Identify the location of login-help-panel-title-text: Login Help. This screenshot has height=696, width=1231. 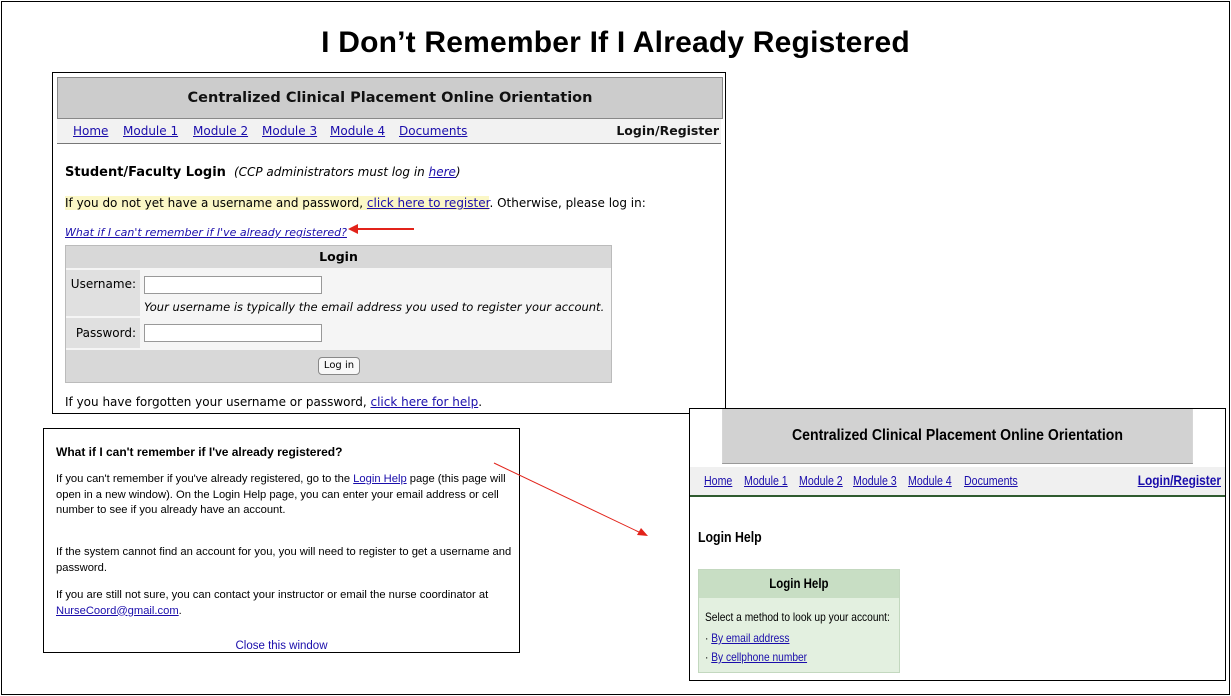
(799, 583).